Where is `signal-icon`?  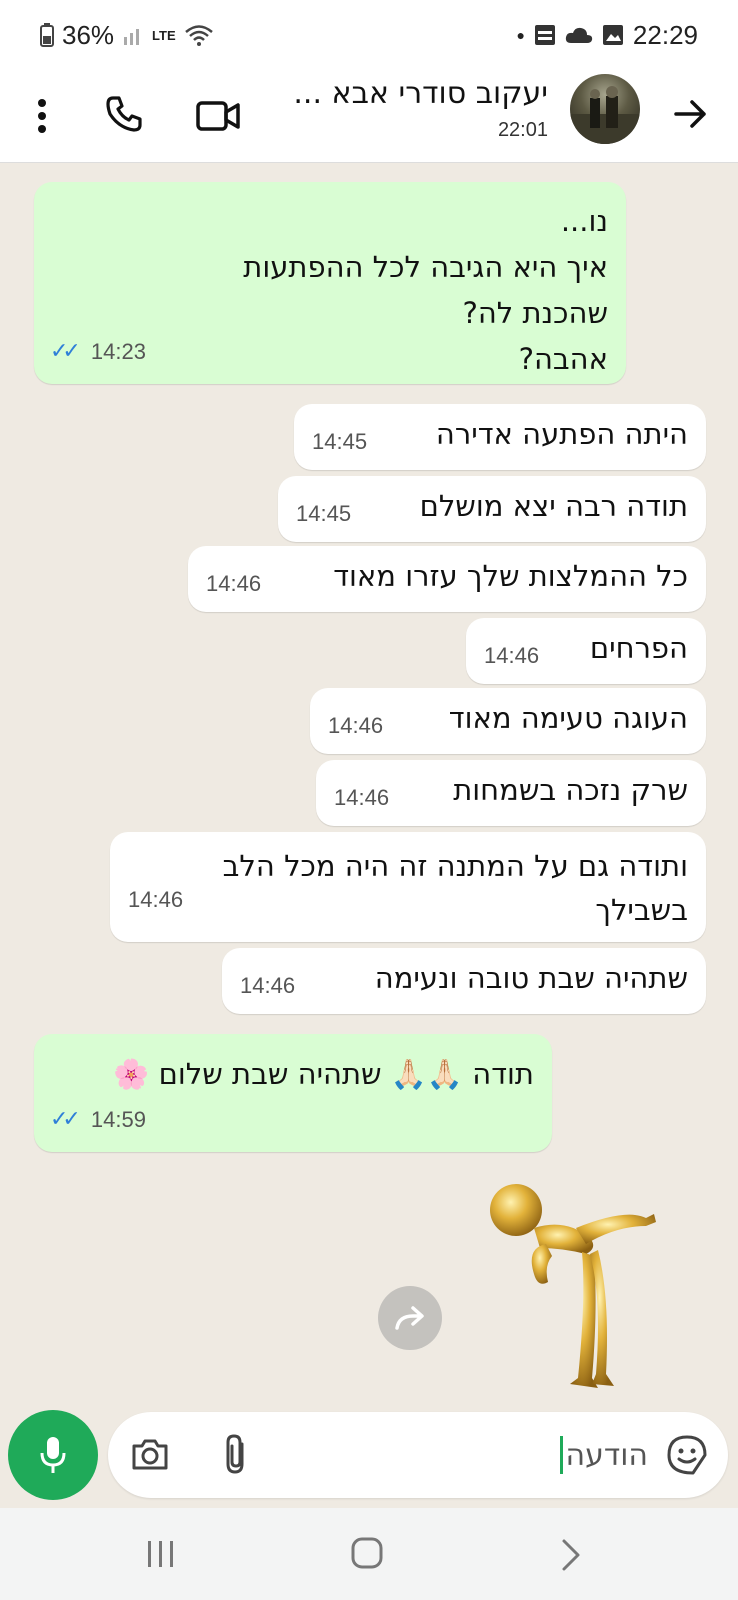
signal-icon is located at coordinates (132, 37).